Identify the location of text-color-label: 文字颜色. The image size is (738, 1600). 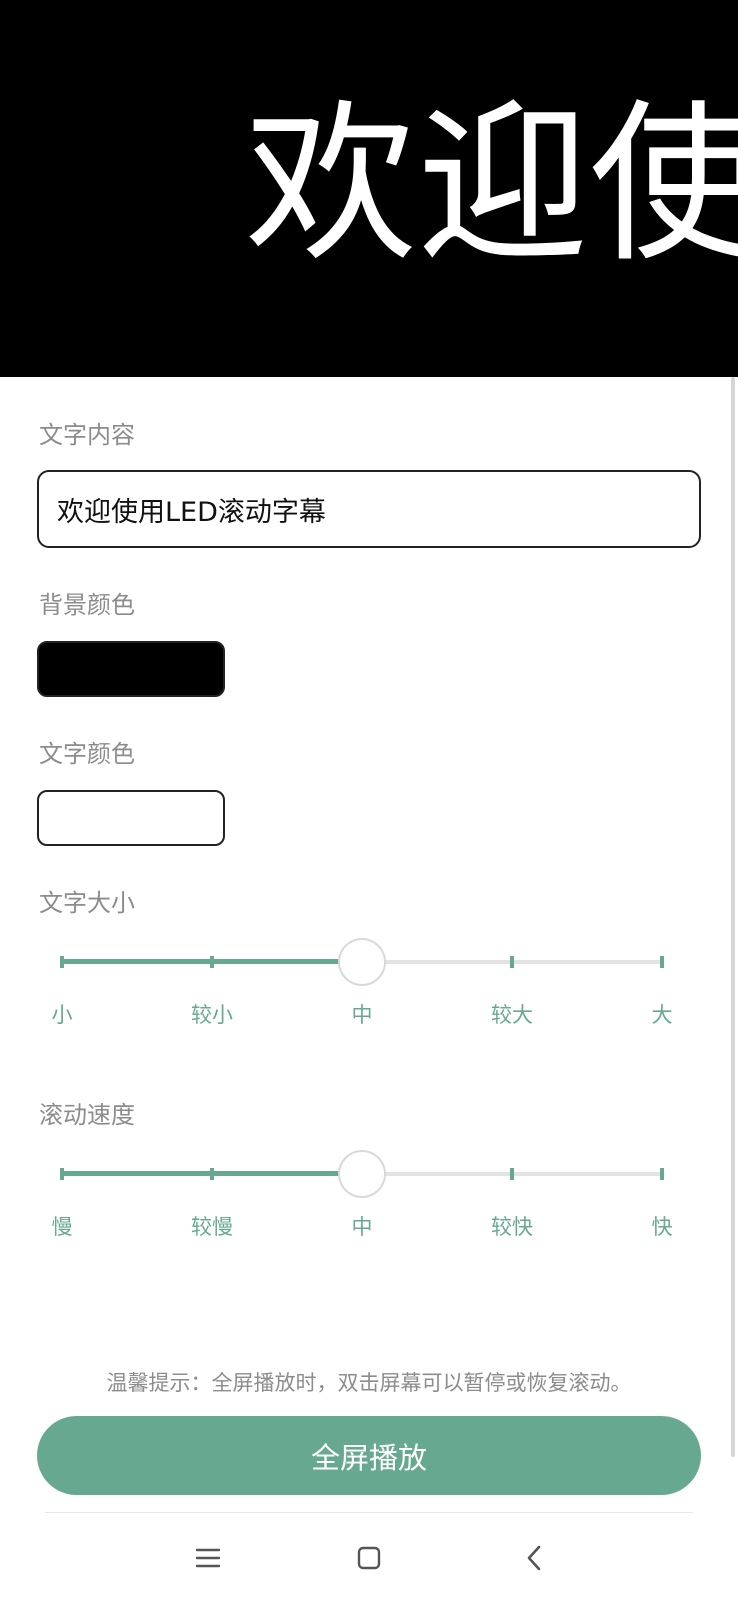
(87, 754).